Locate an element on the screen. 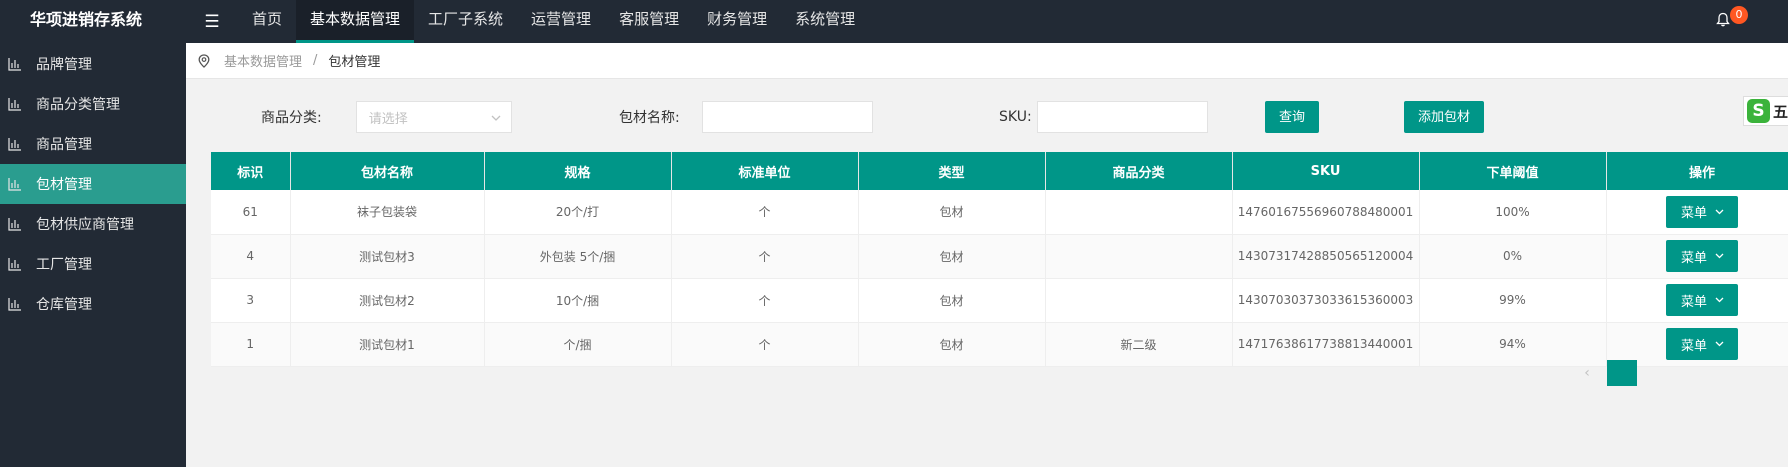 The height and width of the screenshot is (467, 1788). add-packaging-button: 添加包材 is located at coordinates (1444, 117).